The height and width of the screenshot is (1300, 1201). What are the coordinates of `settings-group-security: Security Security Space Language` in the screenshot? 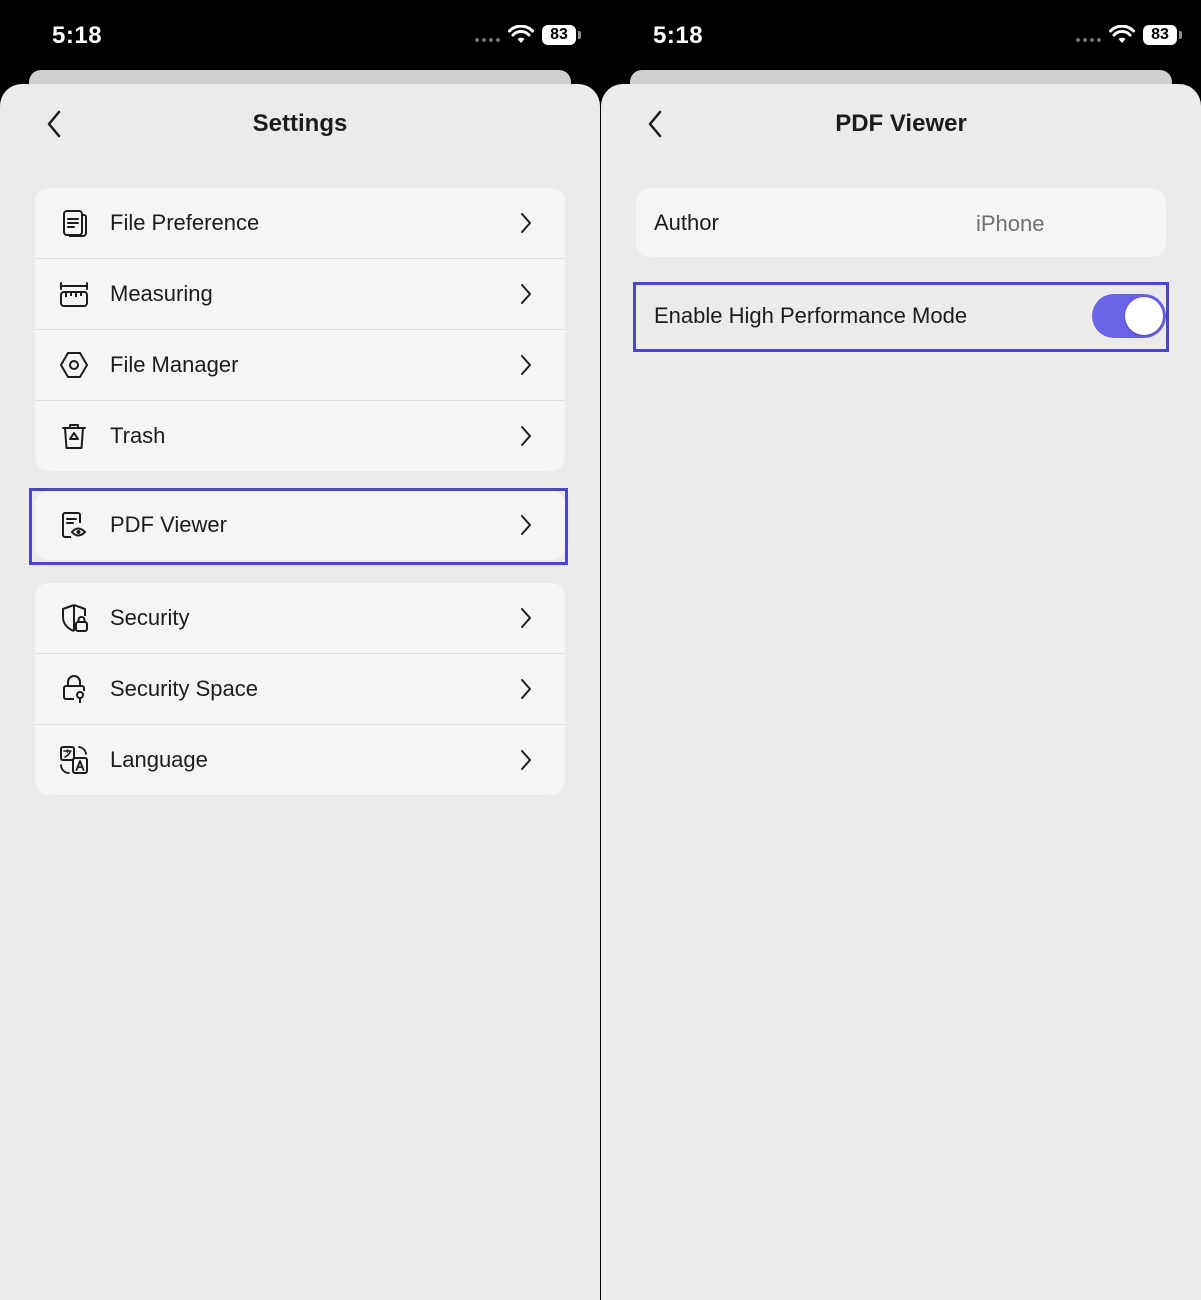 It's located at (300, 689).